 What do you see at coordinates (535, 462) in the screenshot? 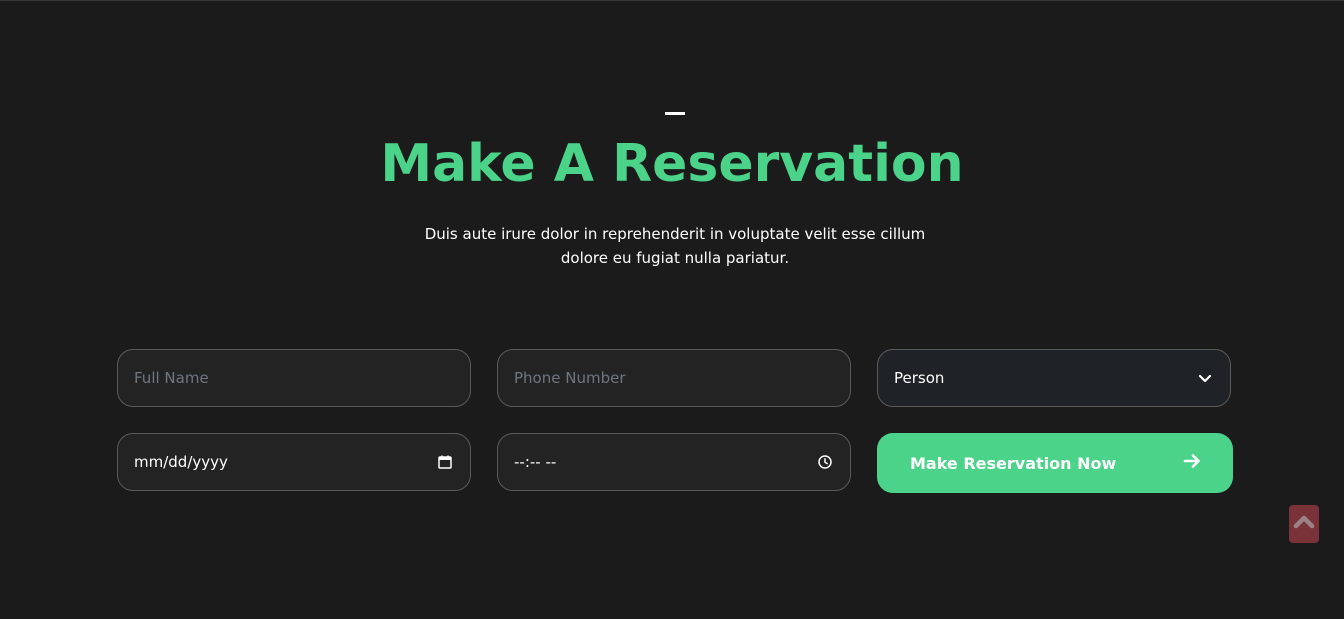
I see `time-value: --:-- --` at bounding box center [535, 462].